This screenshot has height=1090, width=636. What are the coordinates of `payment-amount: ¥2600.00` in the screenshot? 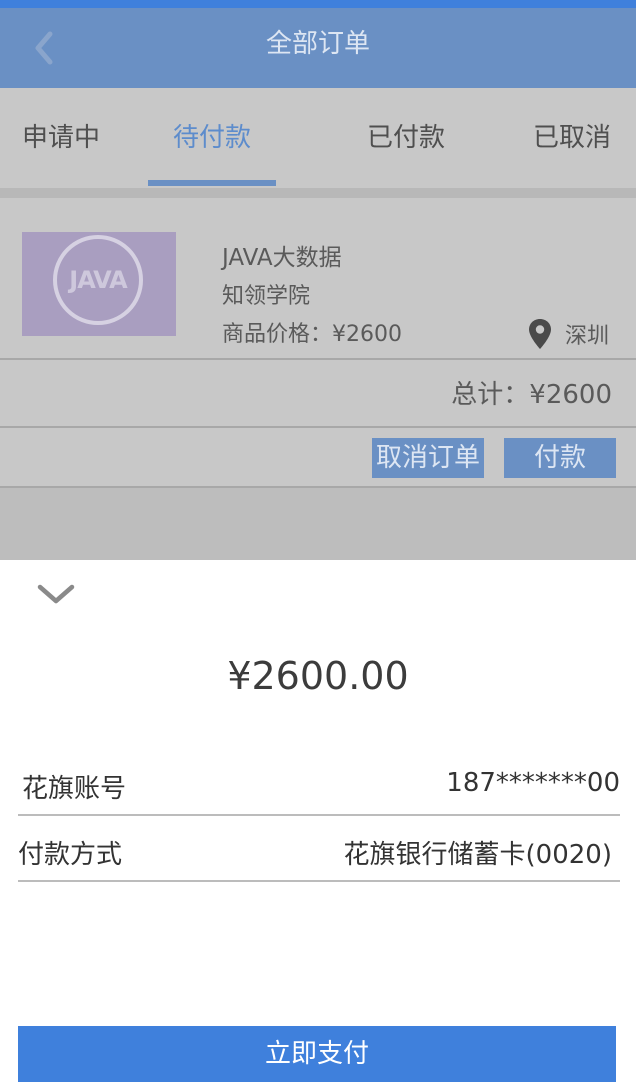 It's located at (318, 676).